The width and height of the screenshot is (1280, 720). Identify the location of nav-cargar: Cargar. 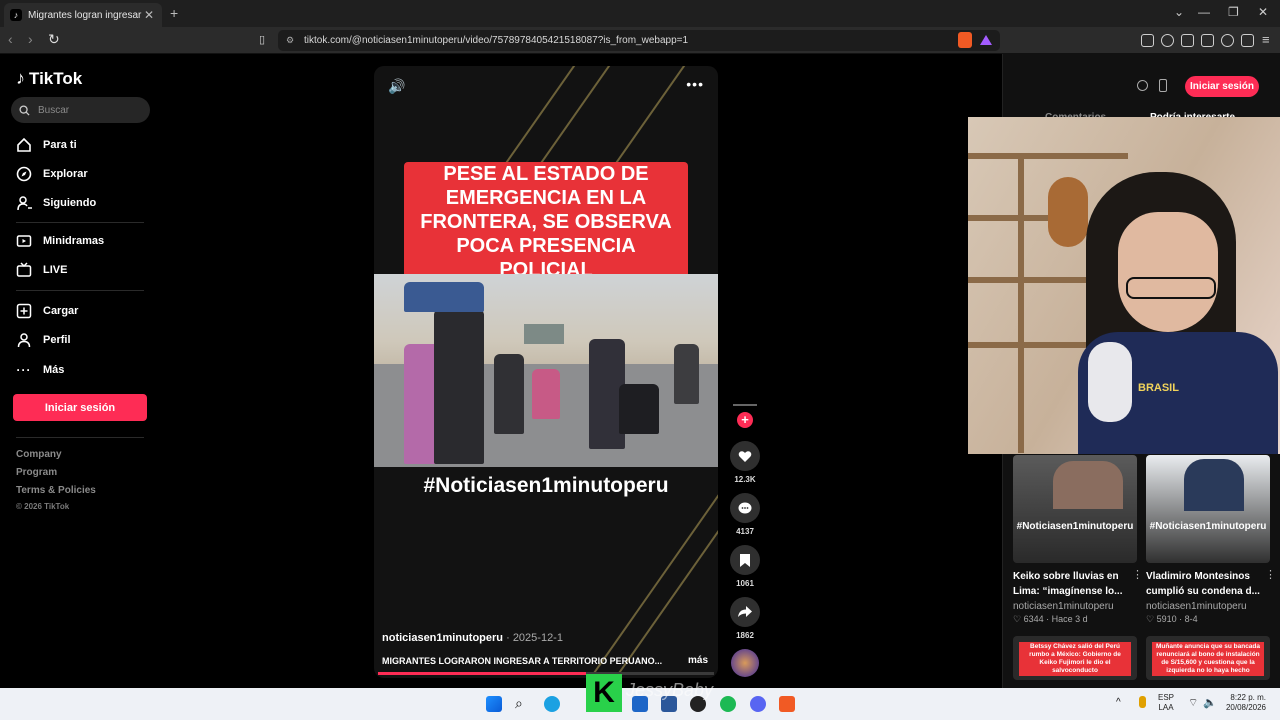
(47, 311).